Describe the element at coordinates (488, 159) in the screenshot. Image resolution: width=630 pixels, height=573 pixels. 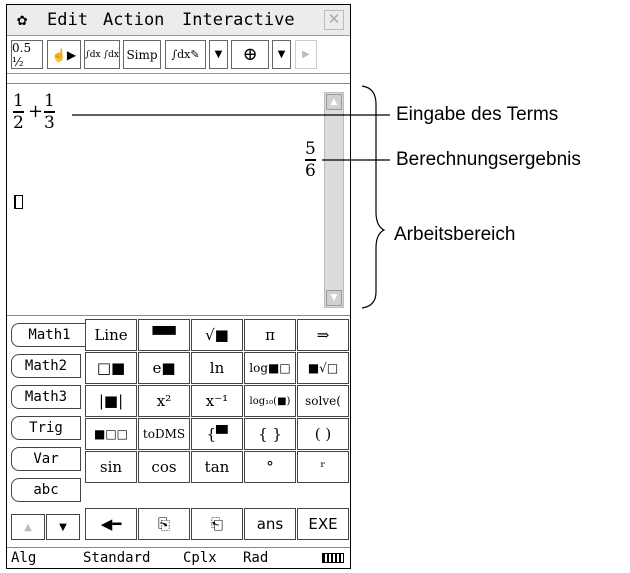
I see `result-annotation: Berechnungsergebnis` at that location.